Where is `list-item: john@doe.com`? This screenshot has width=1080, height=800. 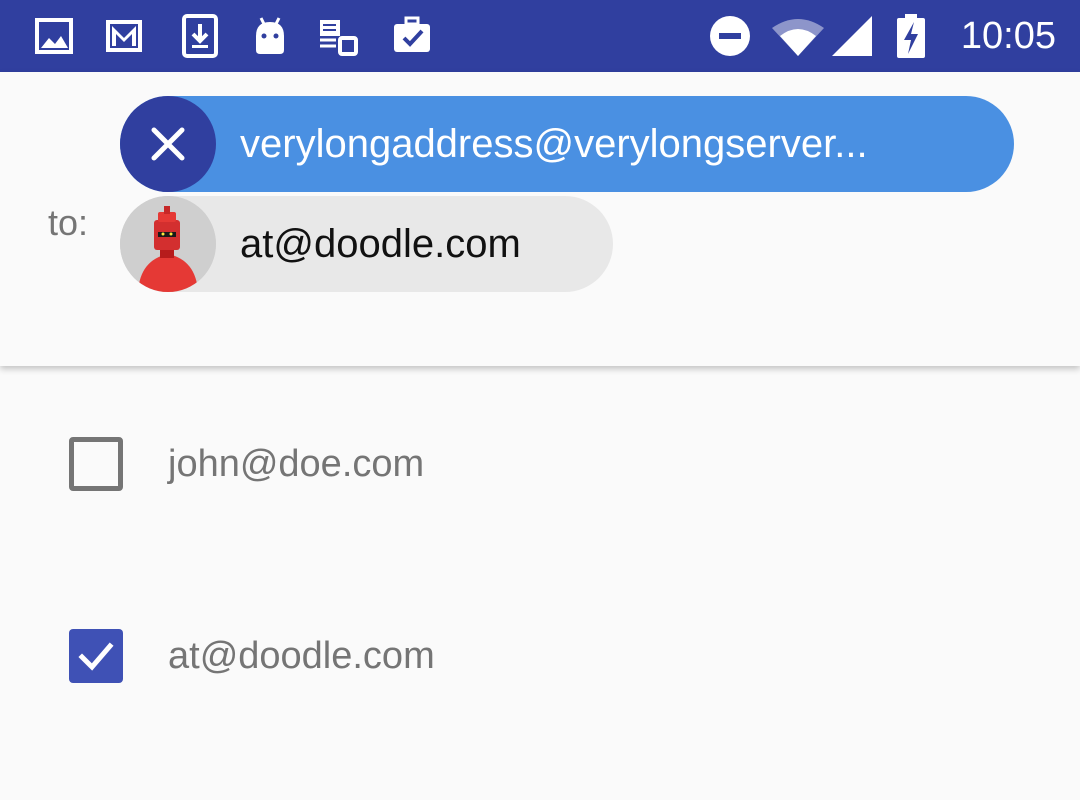
list-item: john@doe.com is located at coordinates (540, 464).